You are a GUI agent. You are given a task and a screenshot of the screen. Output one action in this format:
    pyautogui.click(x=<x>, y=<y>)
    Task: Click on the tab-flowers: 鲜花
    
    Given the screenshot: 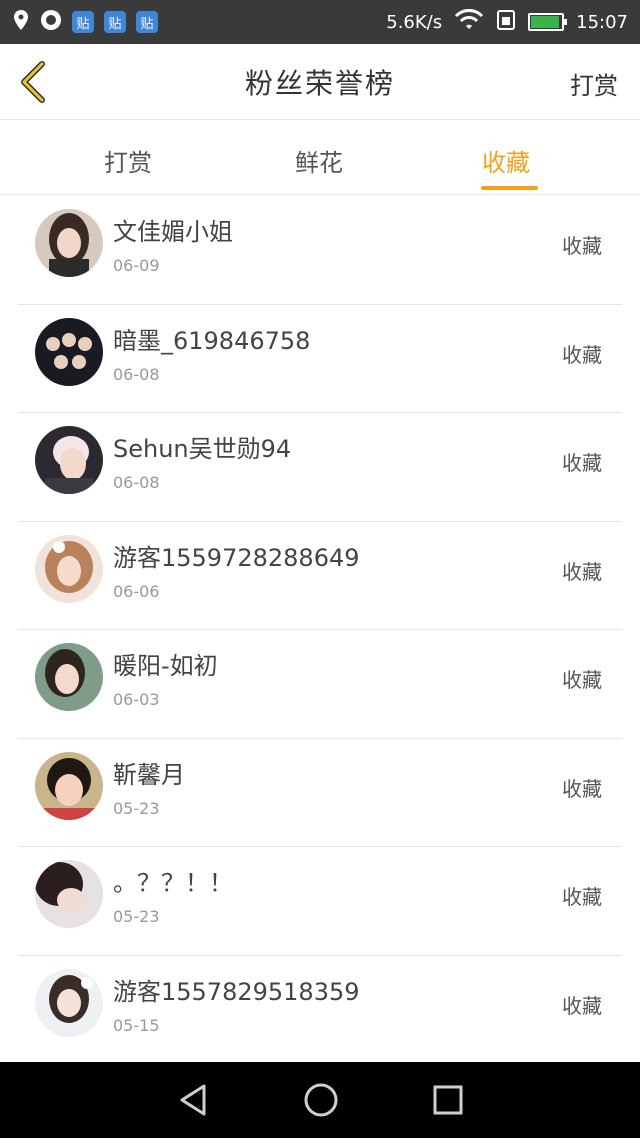 What is the action you would take?
    pyautogui.click(x=319, y=160)
    